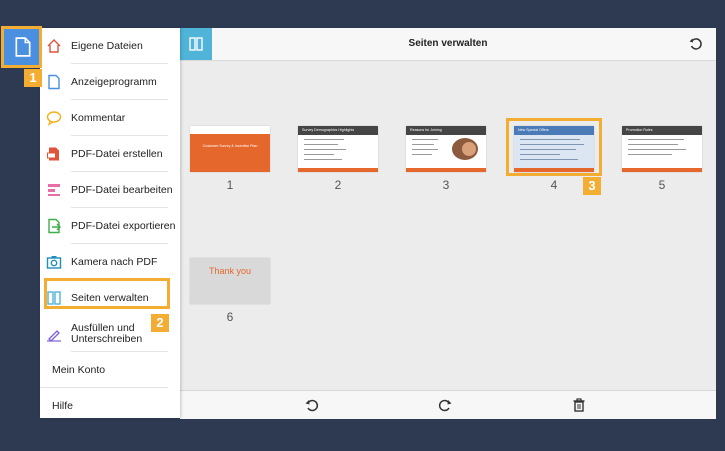  What do you see at coordinates (54, 154) in the screenshot?
I see `pdf-create-icon` at bounding box center [54, 154].